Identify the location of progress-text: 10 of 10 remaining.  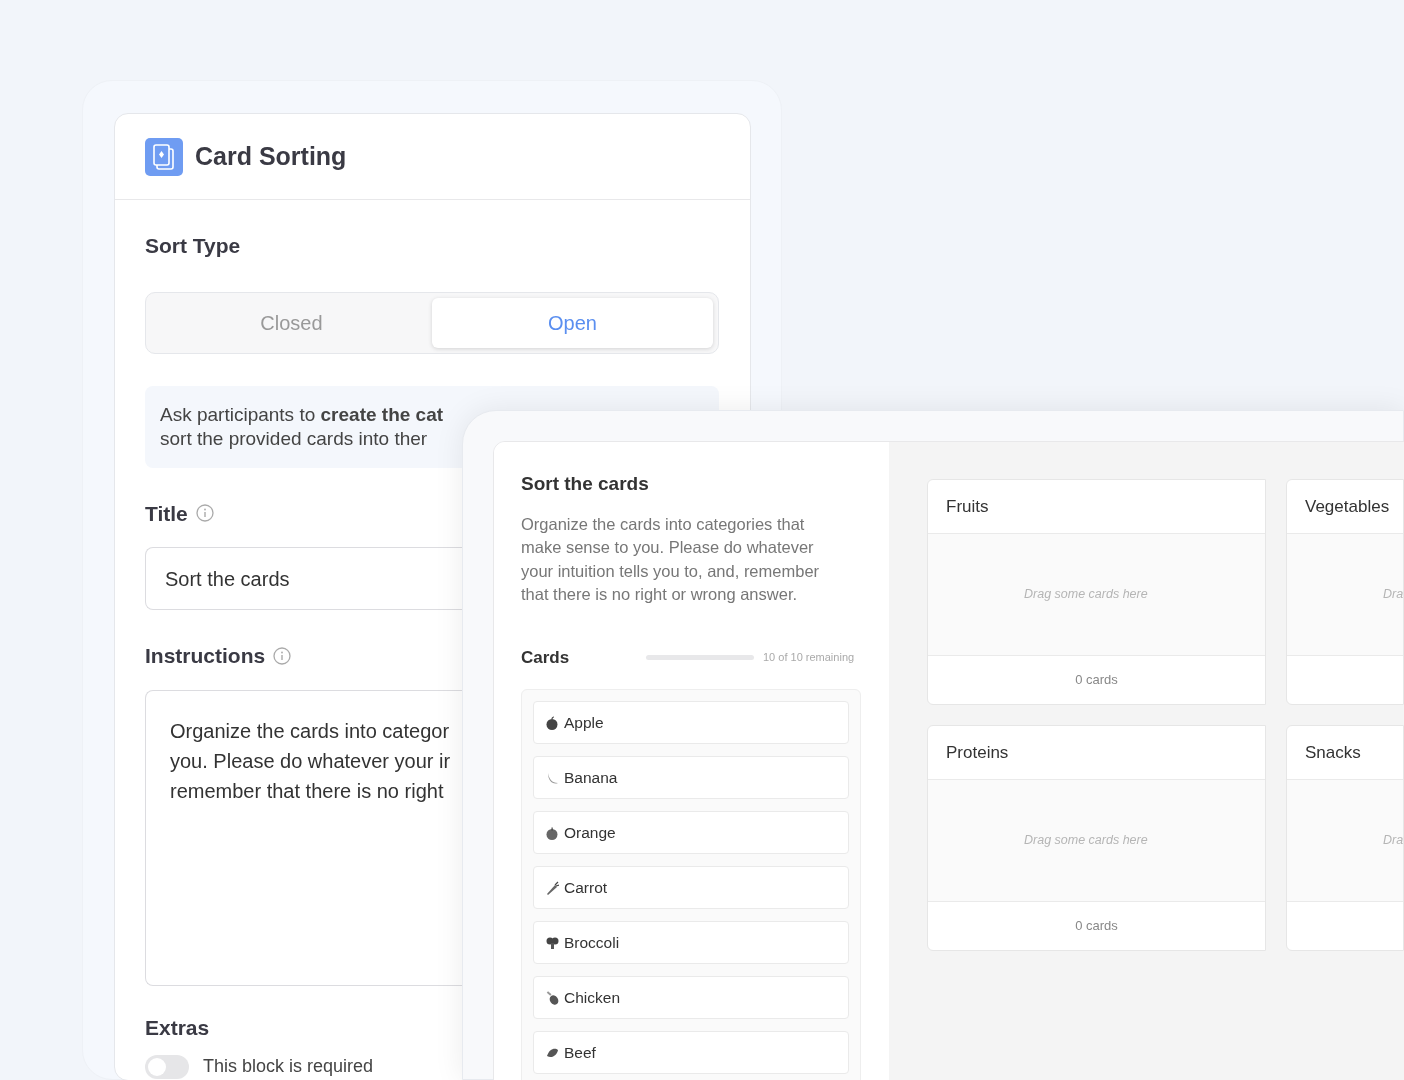
(809, 657).